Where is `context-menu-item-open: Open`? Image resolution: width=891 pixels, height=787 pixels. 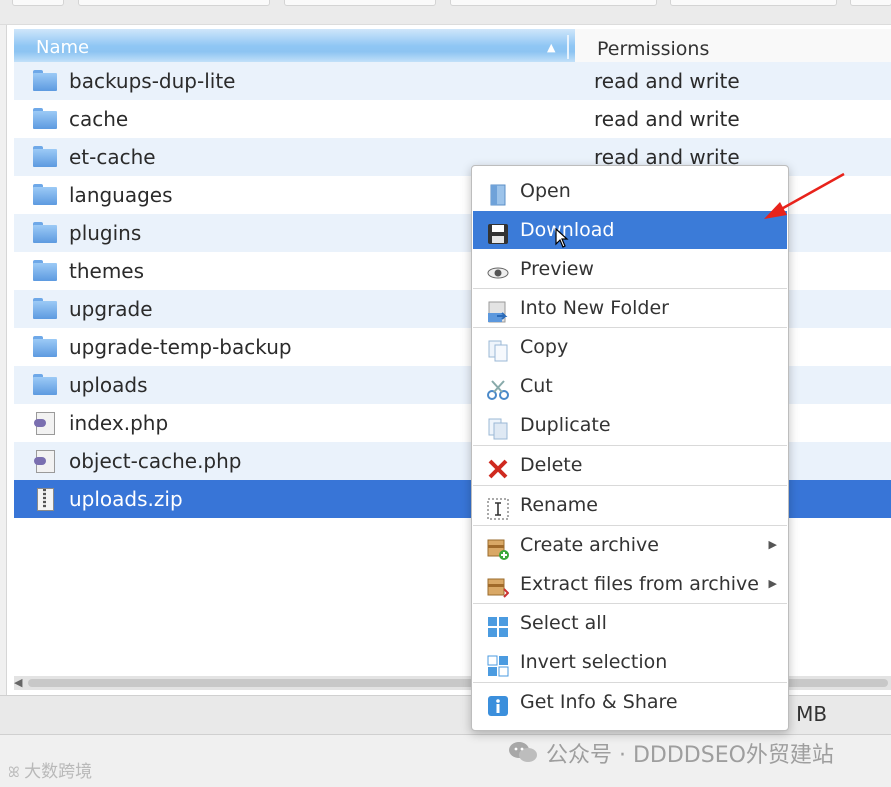 context-menu-item-open: Open is located at coordinates (630, 191).